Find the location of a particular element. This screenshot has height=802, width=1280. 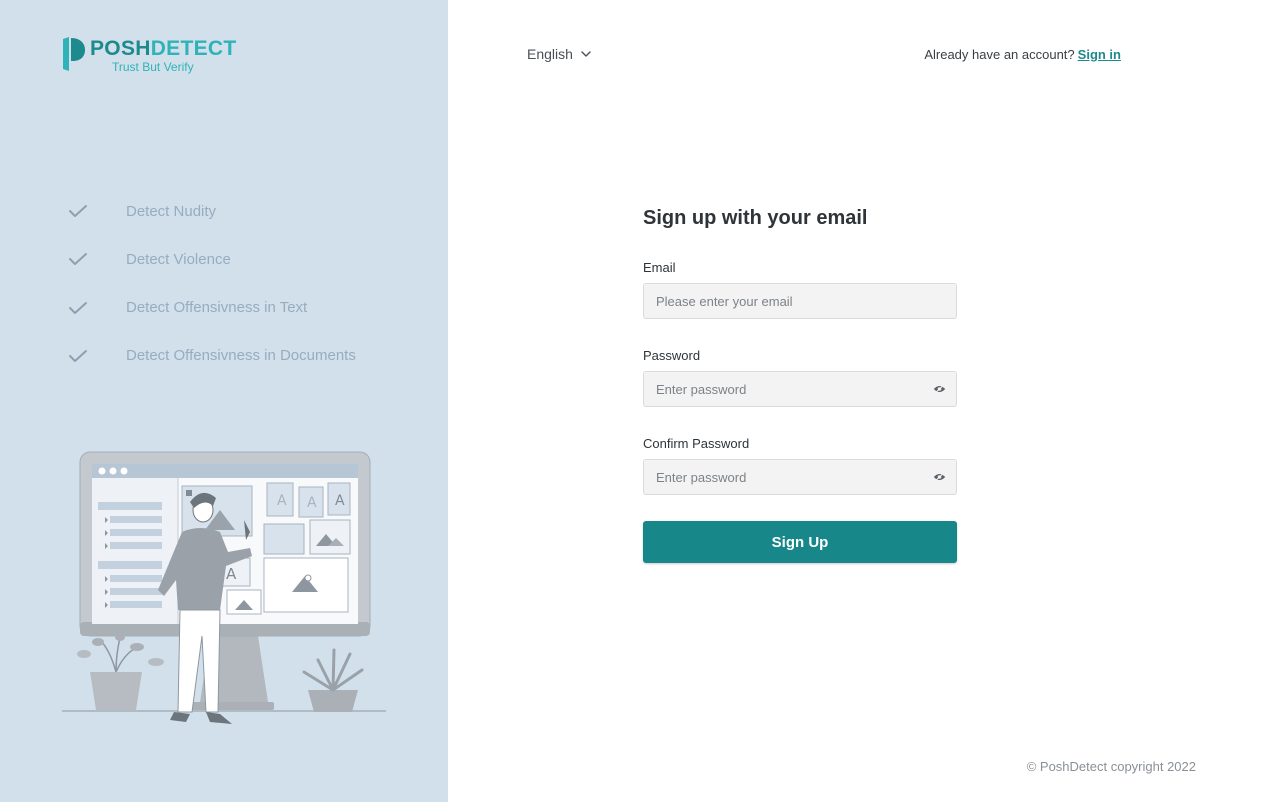

language-label: English is located at coordinates (550, 54).